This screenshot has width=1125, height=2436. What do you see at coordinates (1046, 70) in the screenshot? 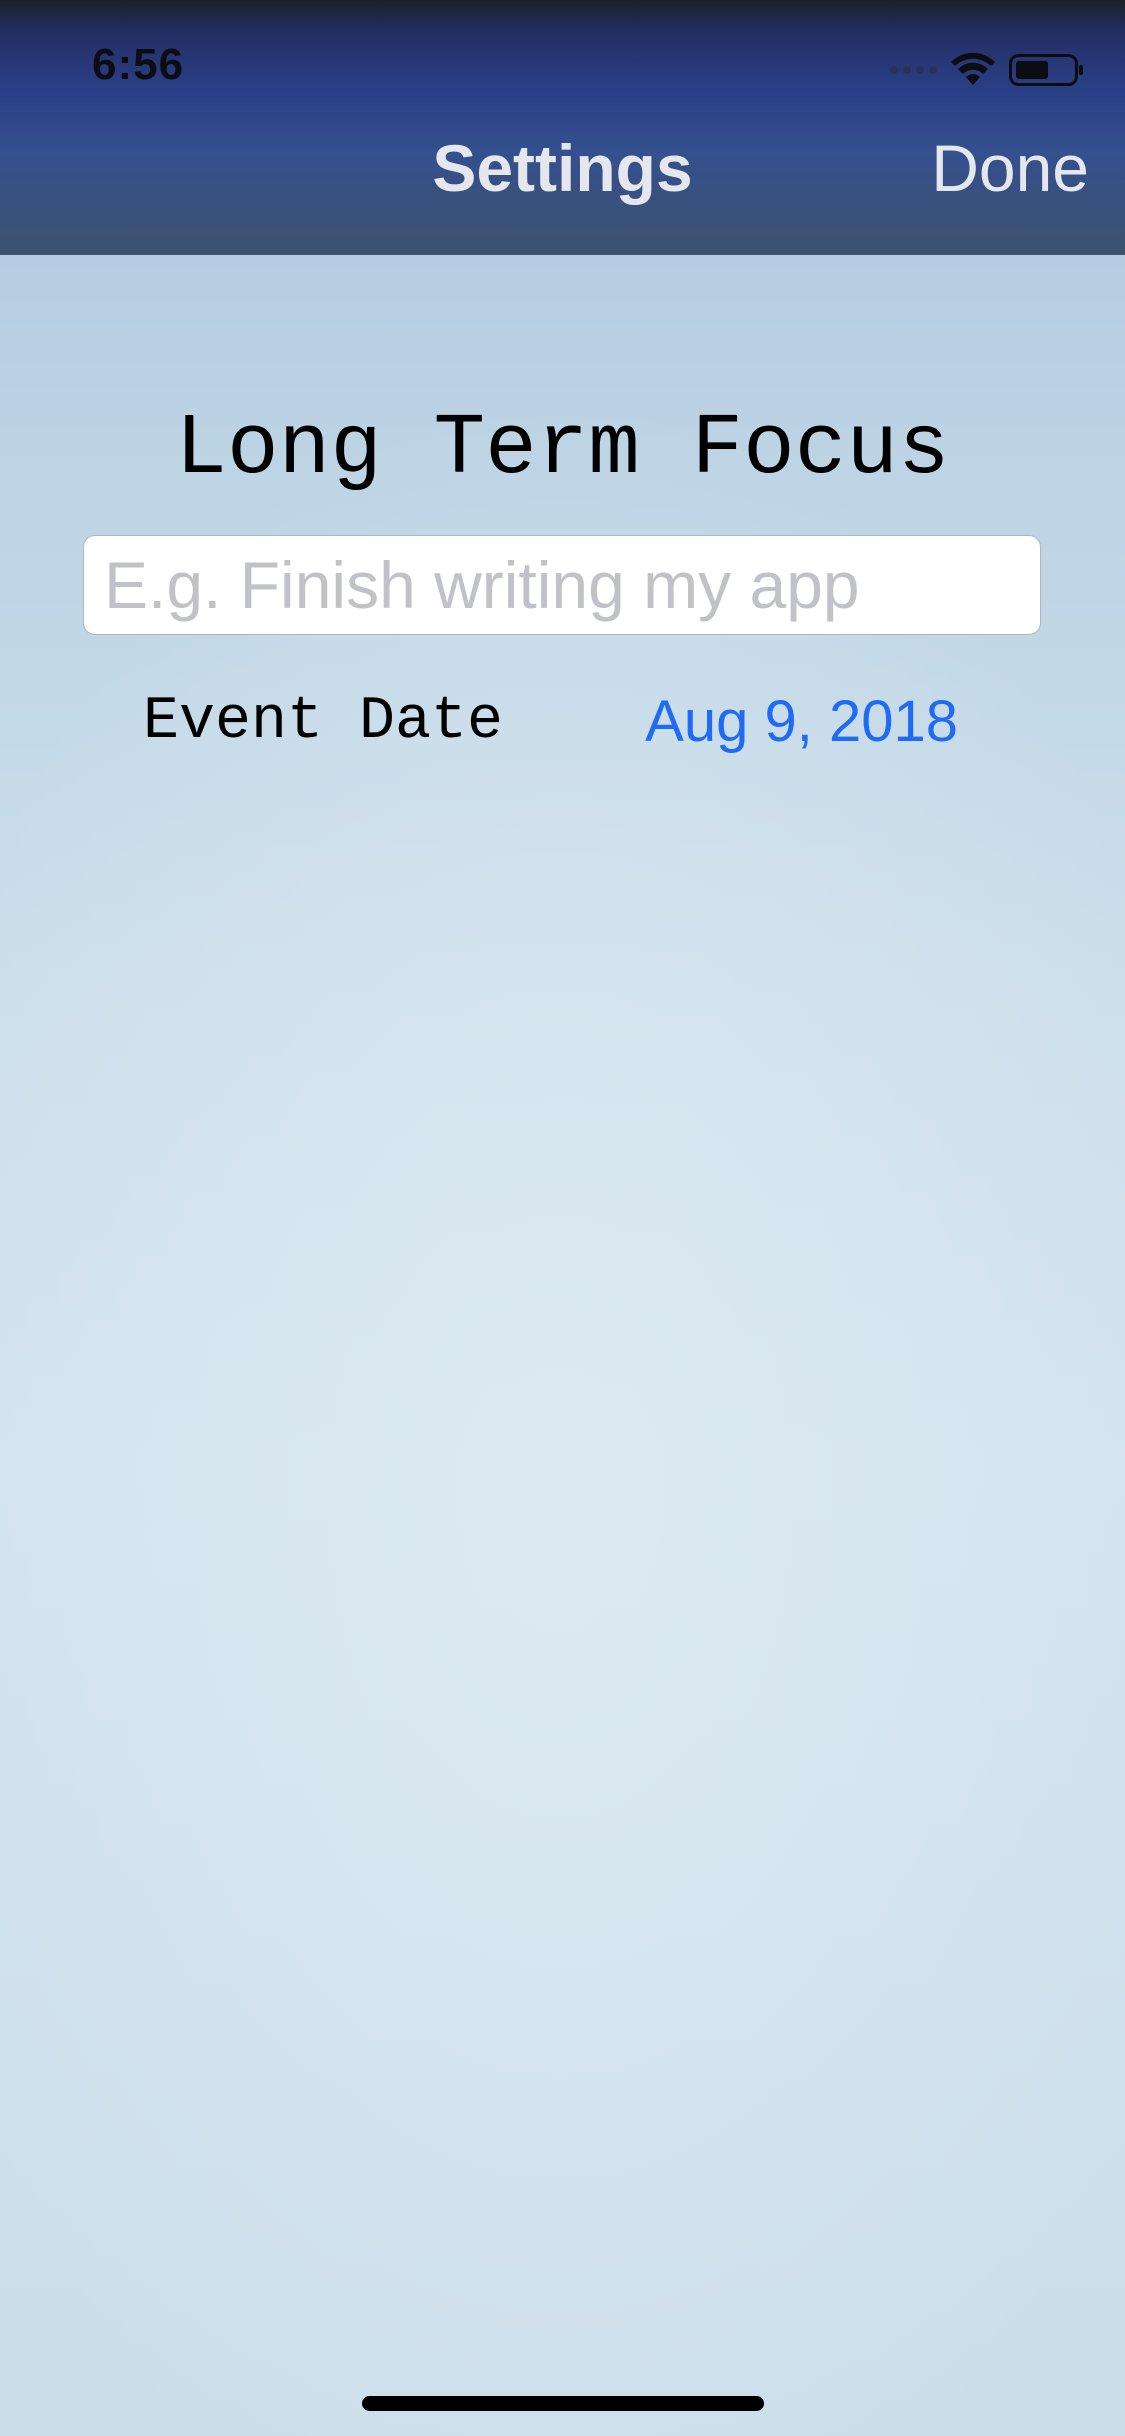
I see `battery-icon` at bounding box center [1046, 70].